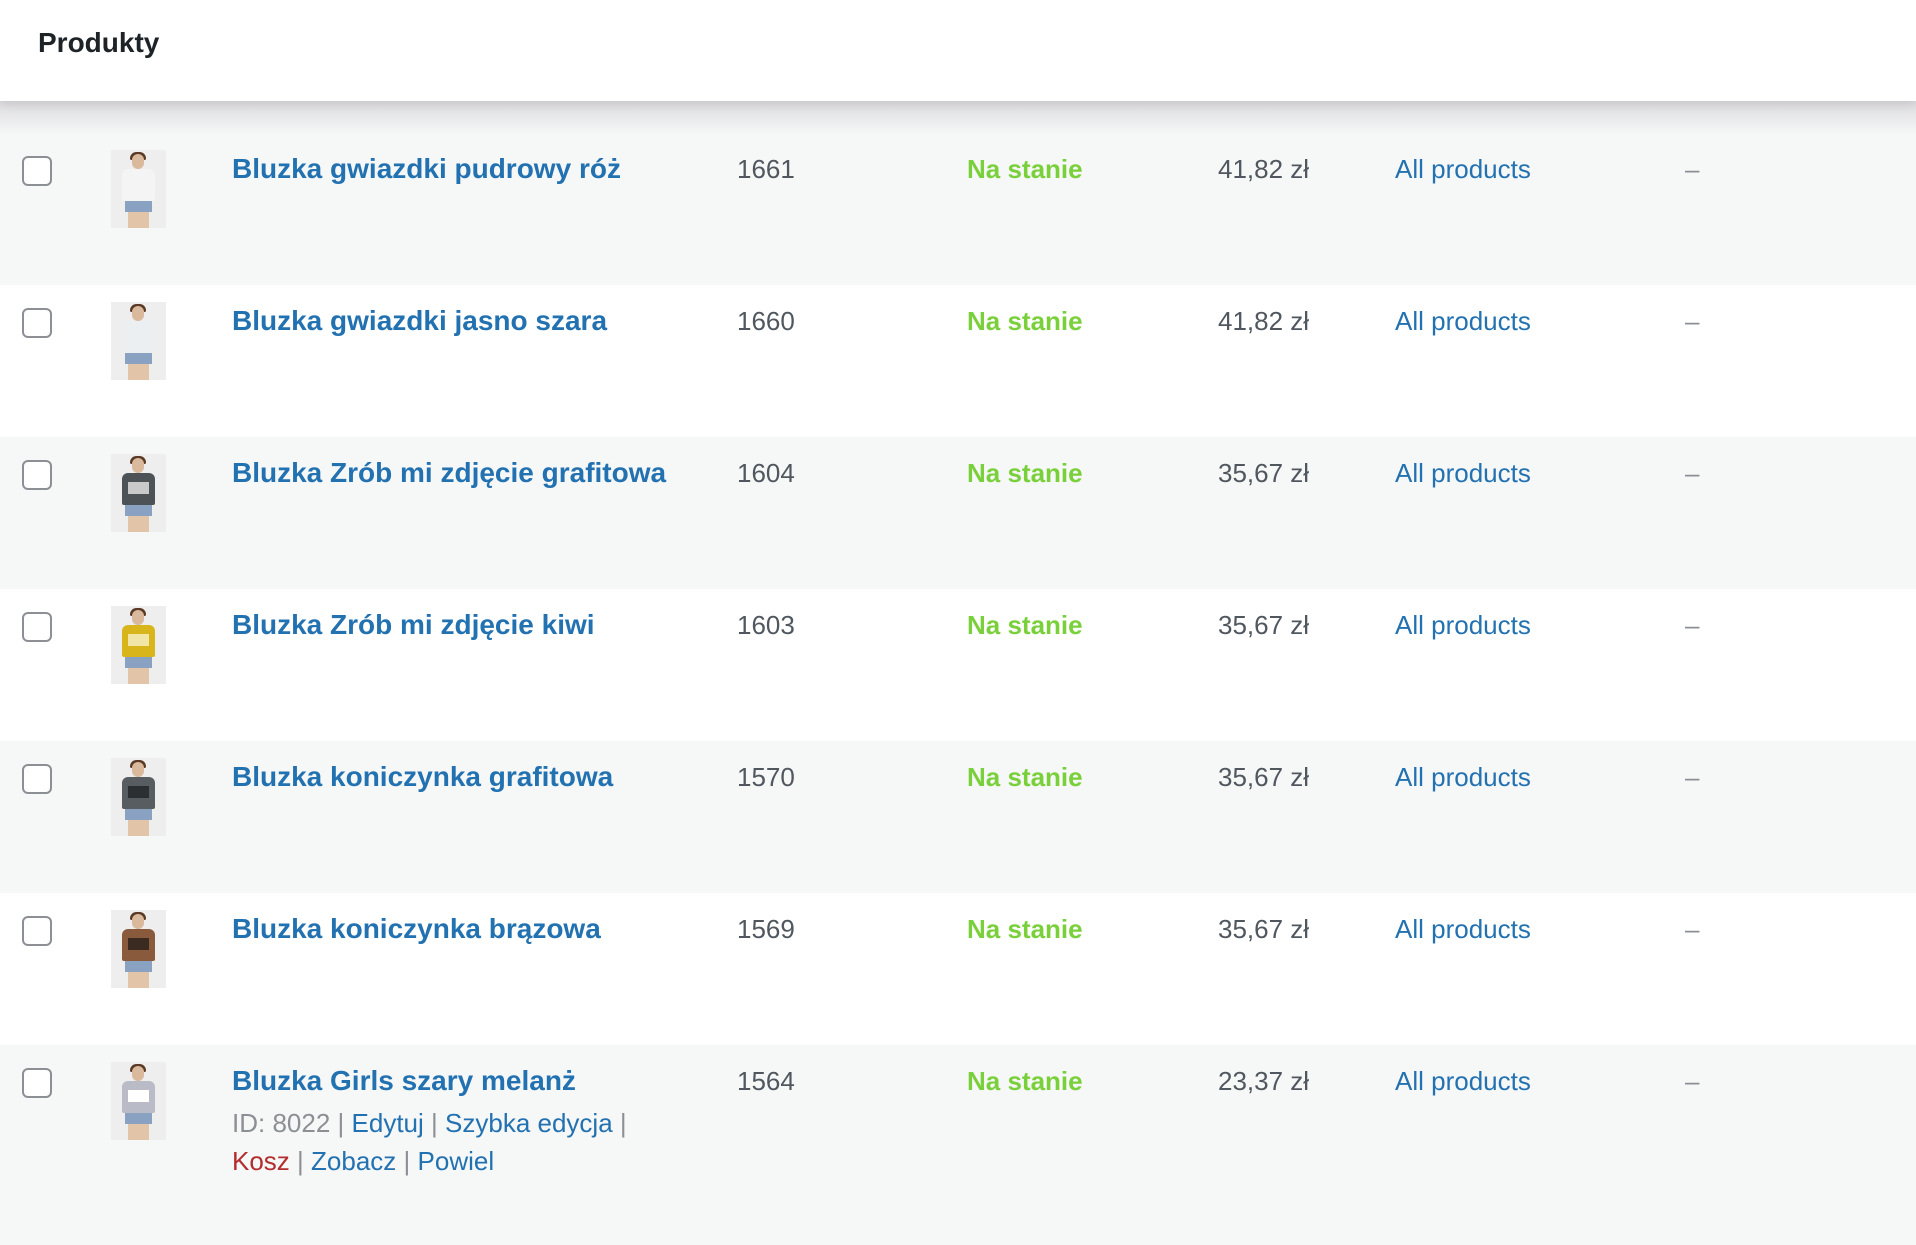  I want to click on product-sku: 1603, so click(766, 625).